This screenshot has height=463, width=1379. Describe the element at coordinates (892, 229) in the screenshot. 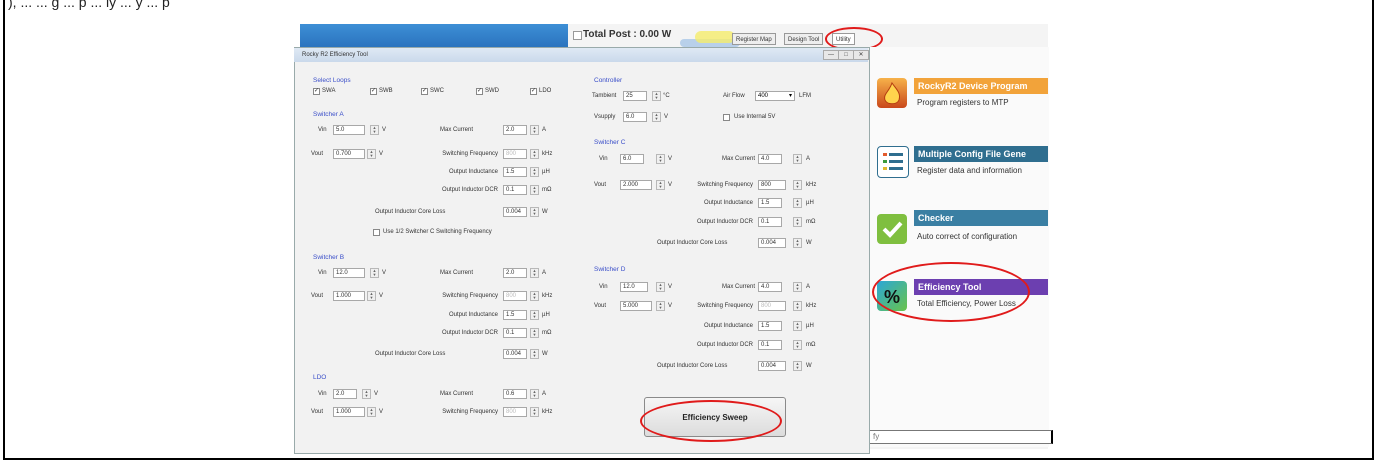

I see `checkmark-icon` at that location.